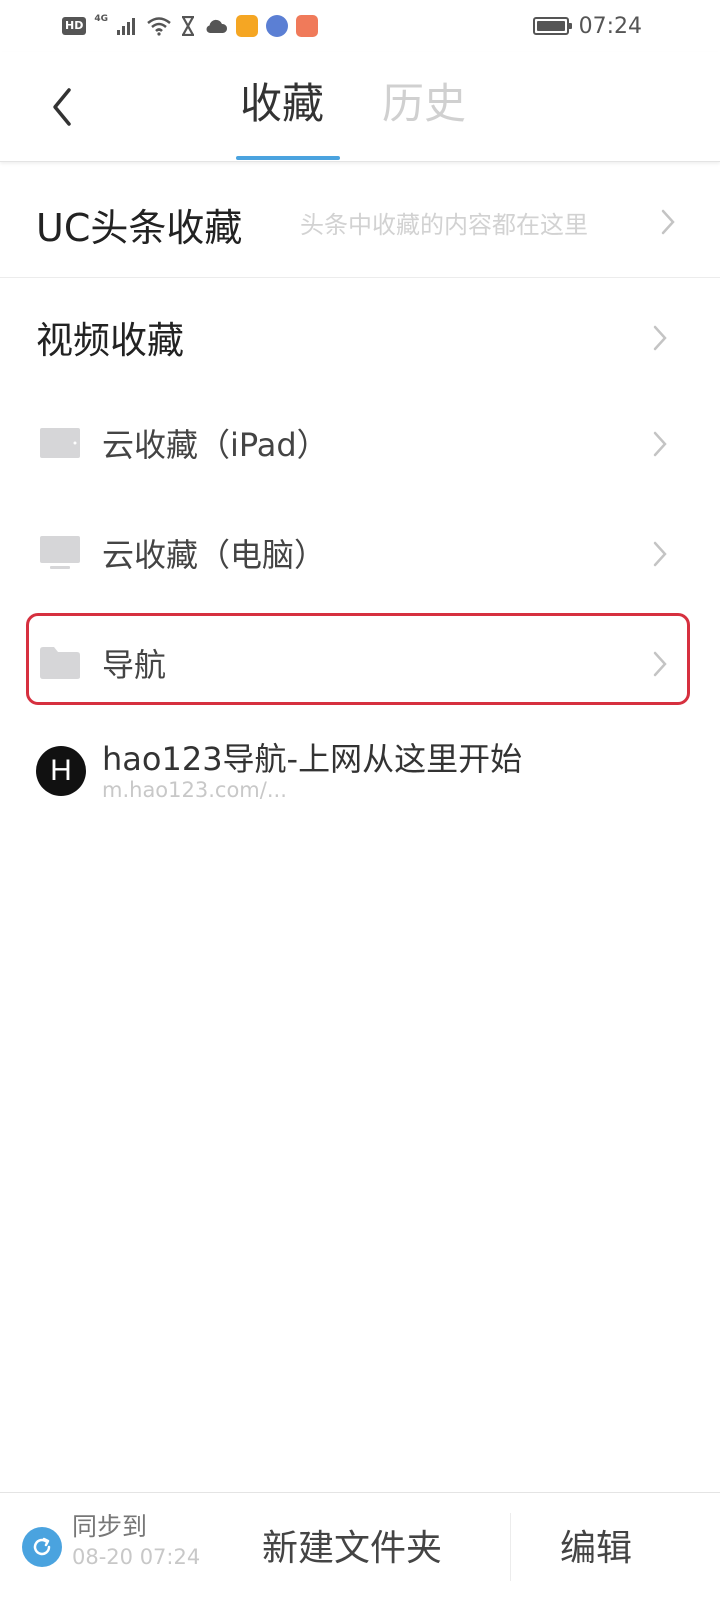 This screenshot has height=1600, width=720. I want to click on music-app-icon, so click(277, 26).